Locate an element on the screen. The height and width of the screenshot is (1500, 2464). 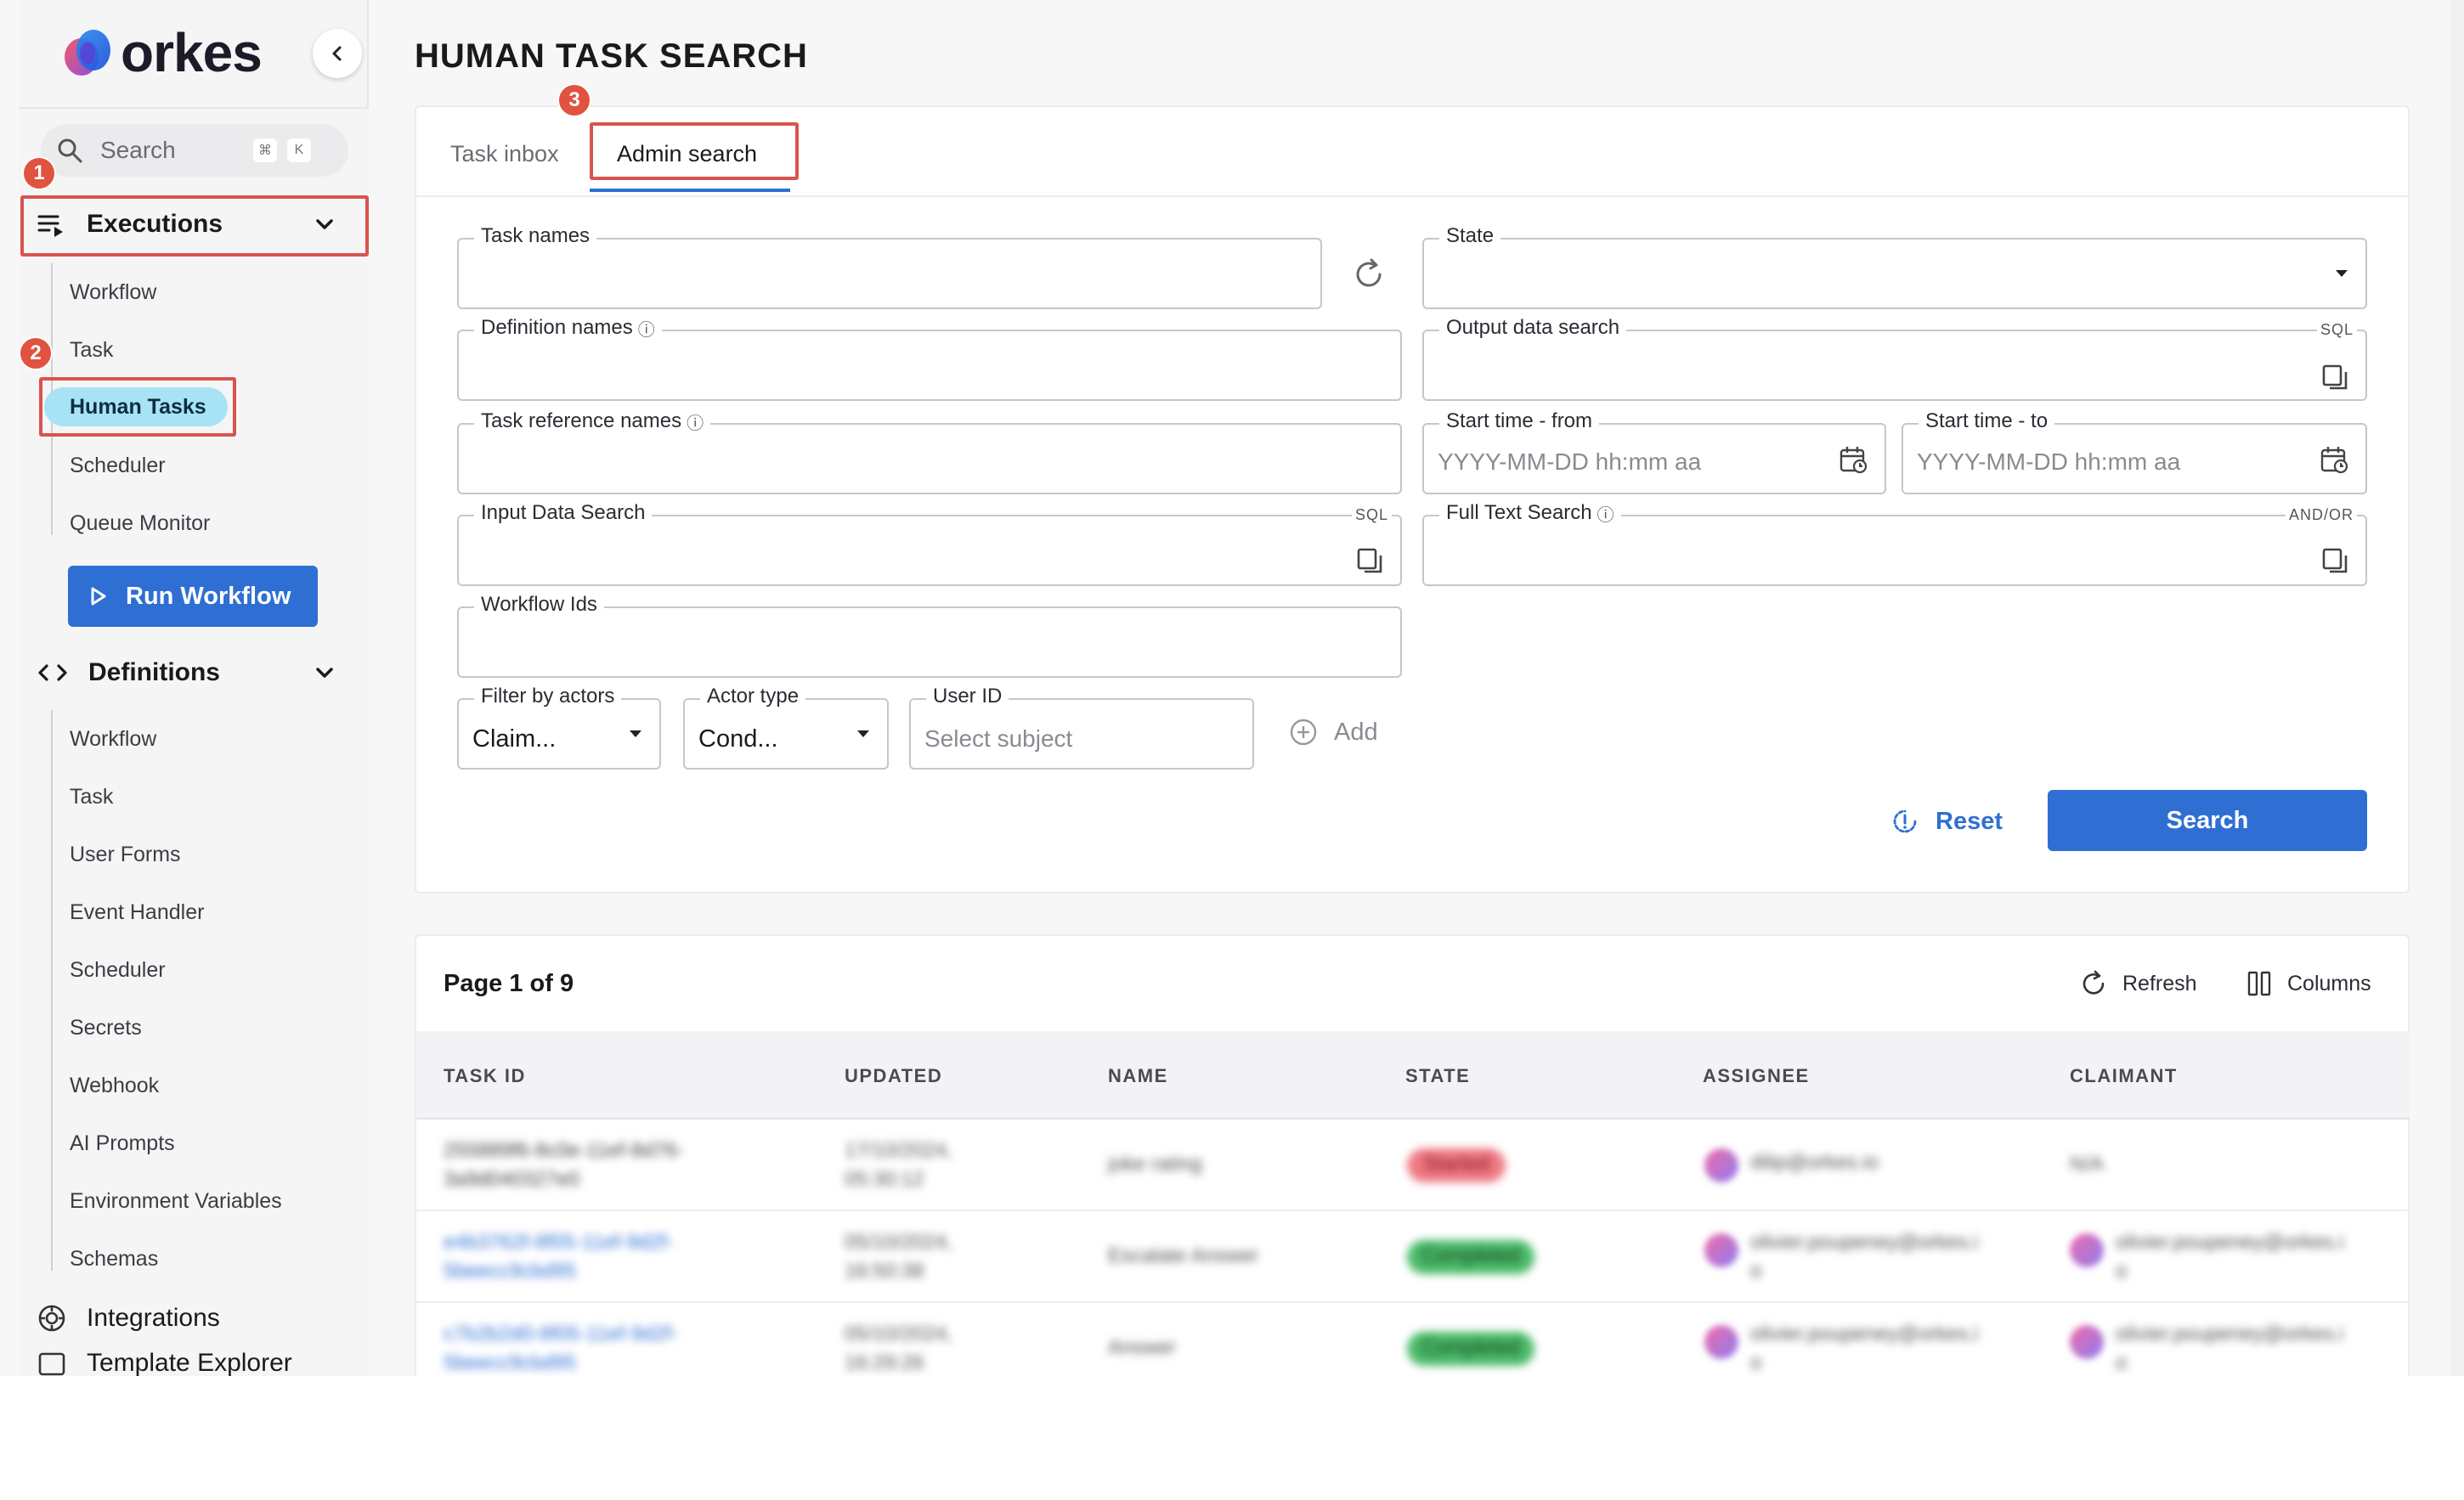
col-name: NAME is located at coordinates (1138, 1076).